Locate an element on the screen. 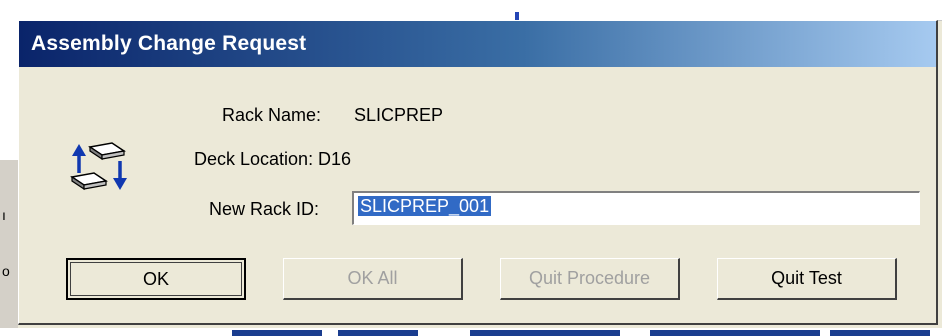 This screenshot has width=942, height=336. deck-location-value: D16 is located at coordinates (335, 159).